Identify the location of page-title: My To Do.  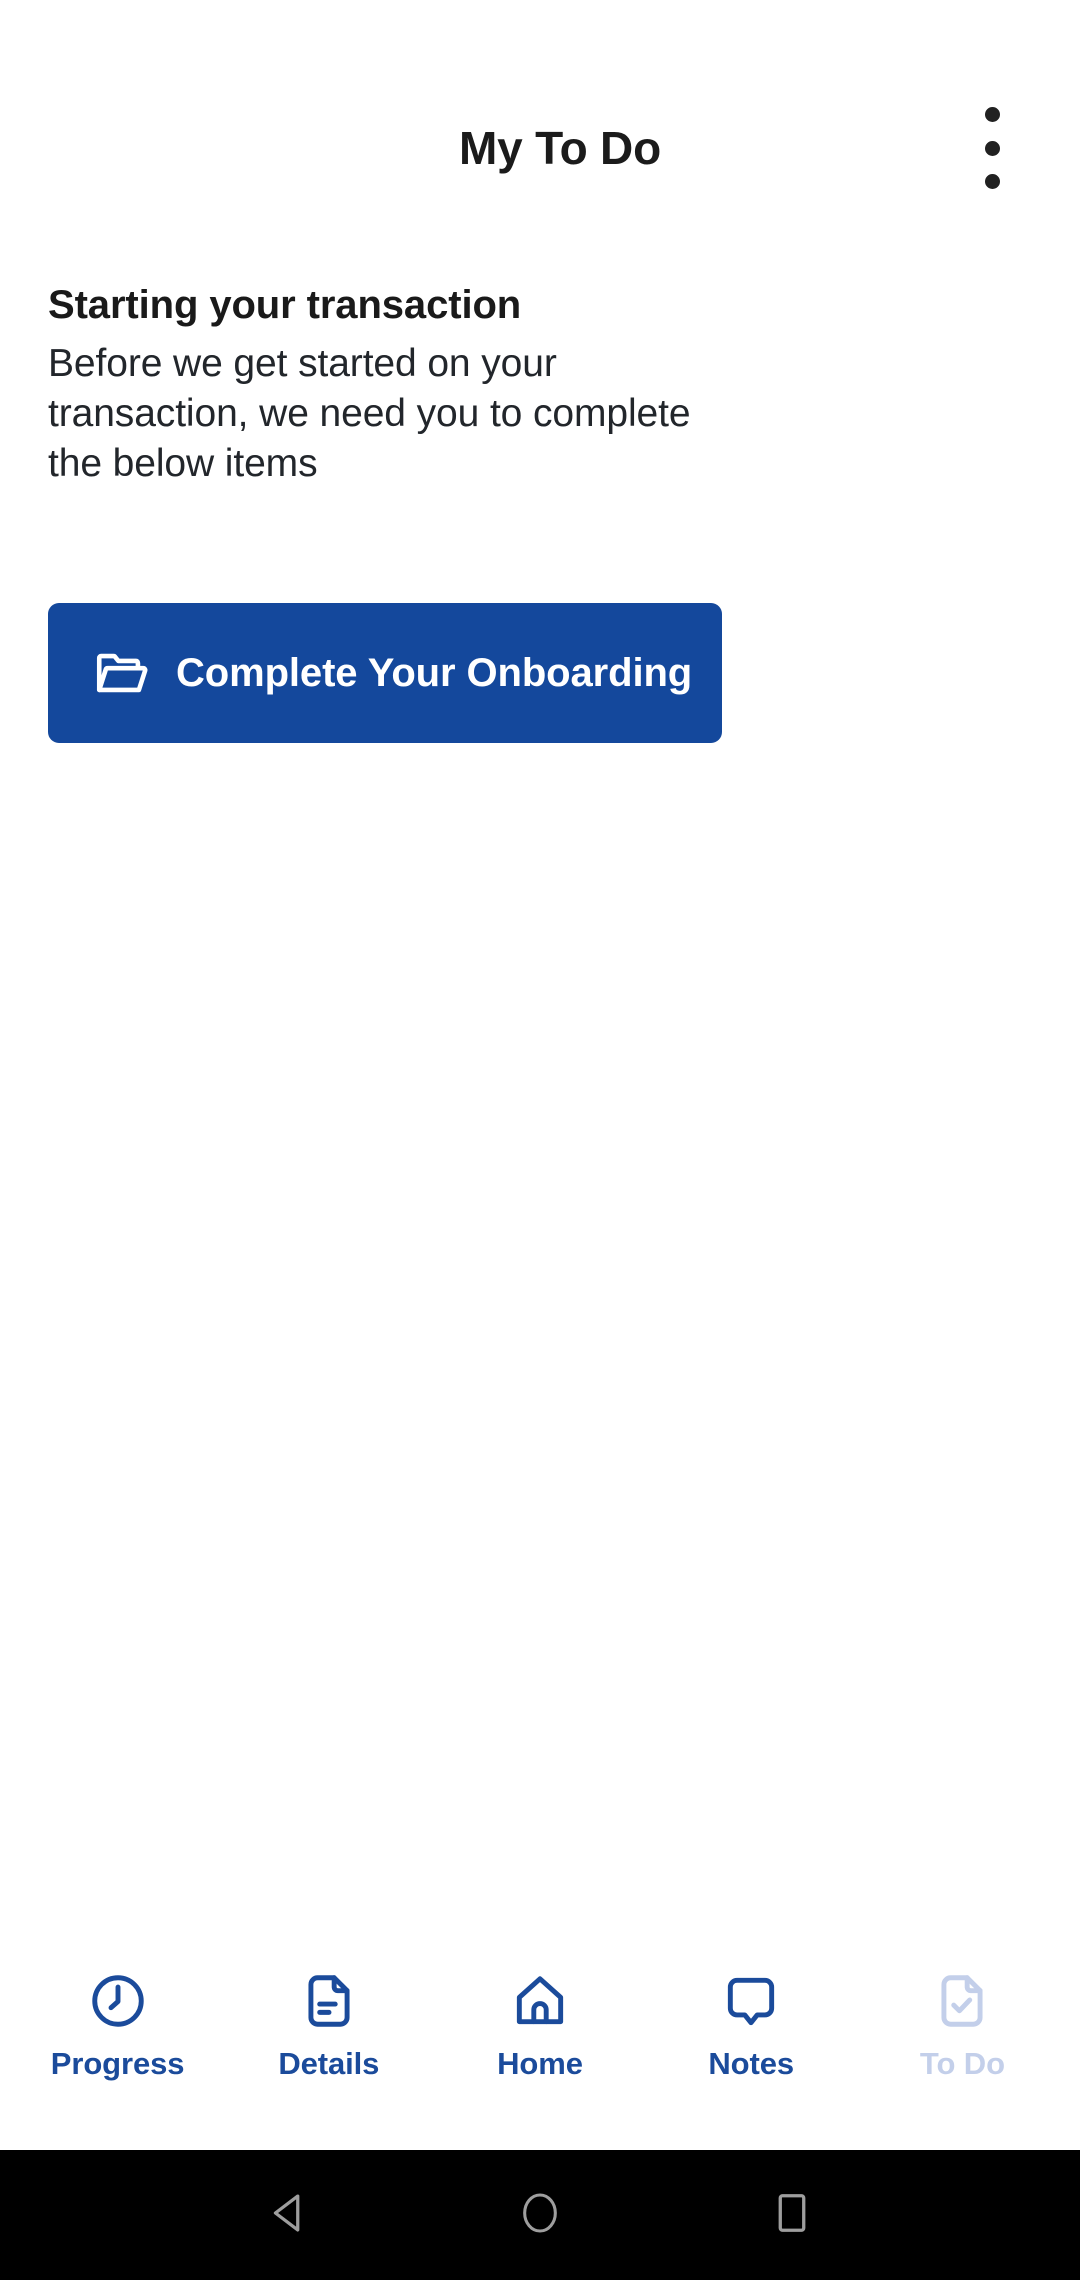
(560, 148).